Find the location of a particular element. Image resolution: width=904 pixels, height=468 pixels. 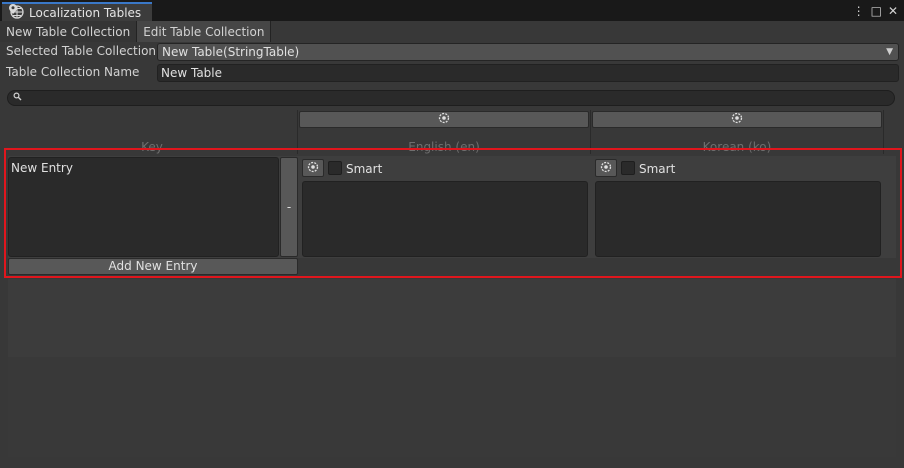

title-bar: Localization Tables ⋮ □ ✕ is located at coordinates (452, 10).